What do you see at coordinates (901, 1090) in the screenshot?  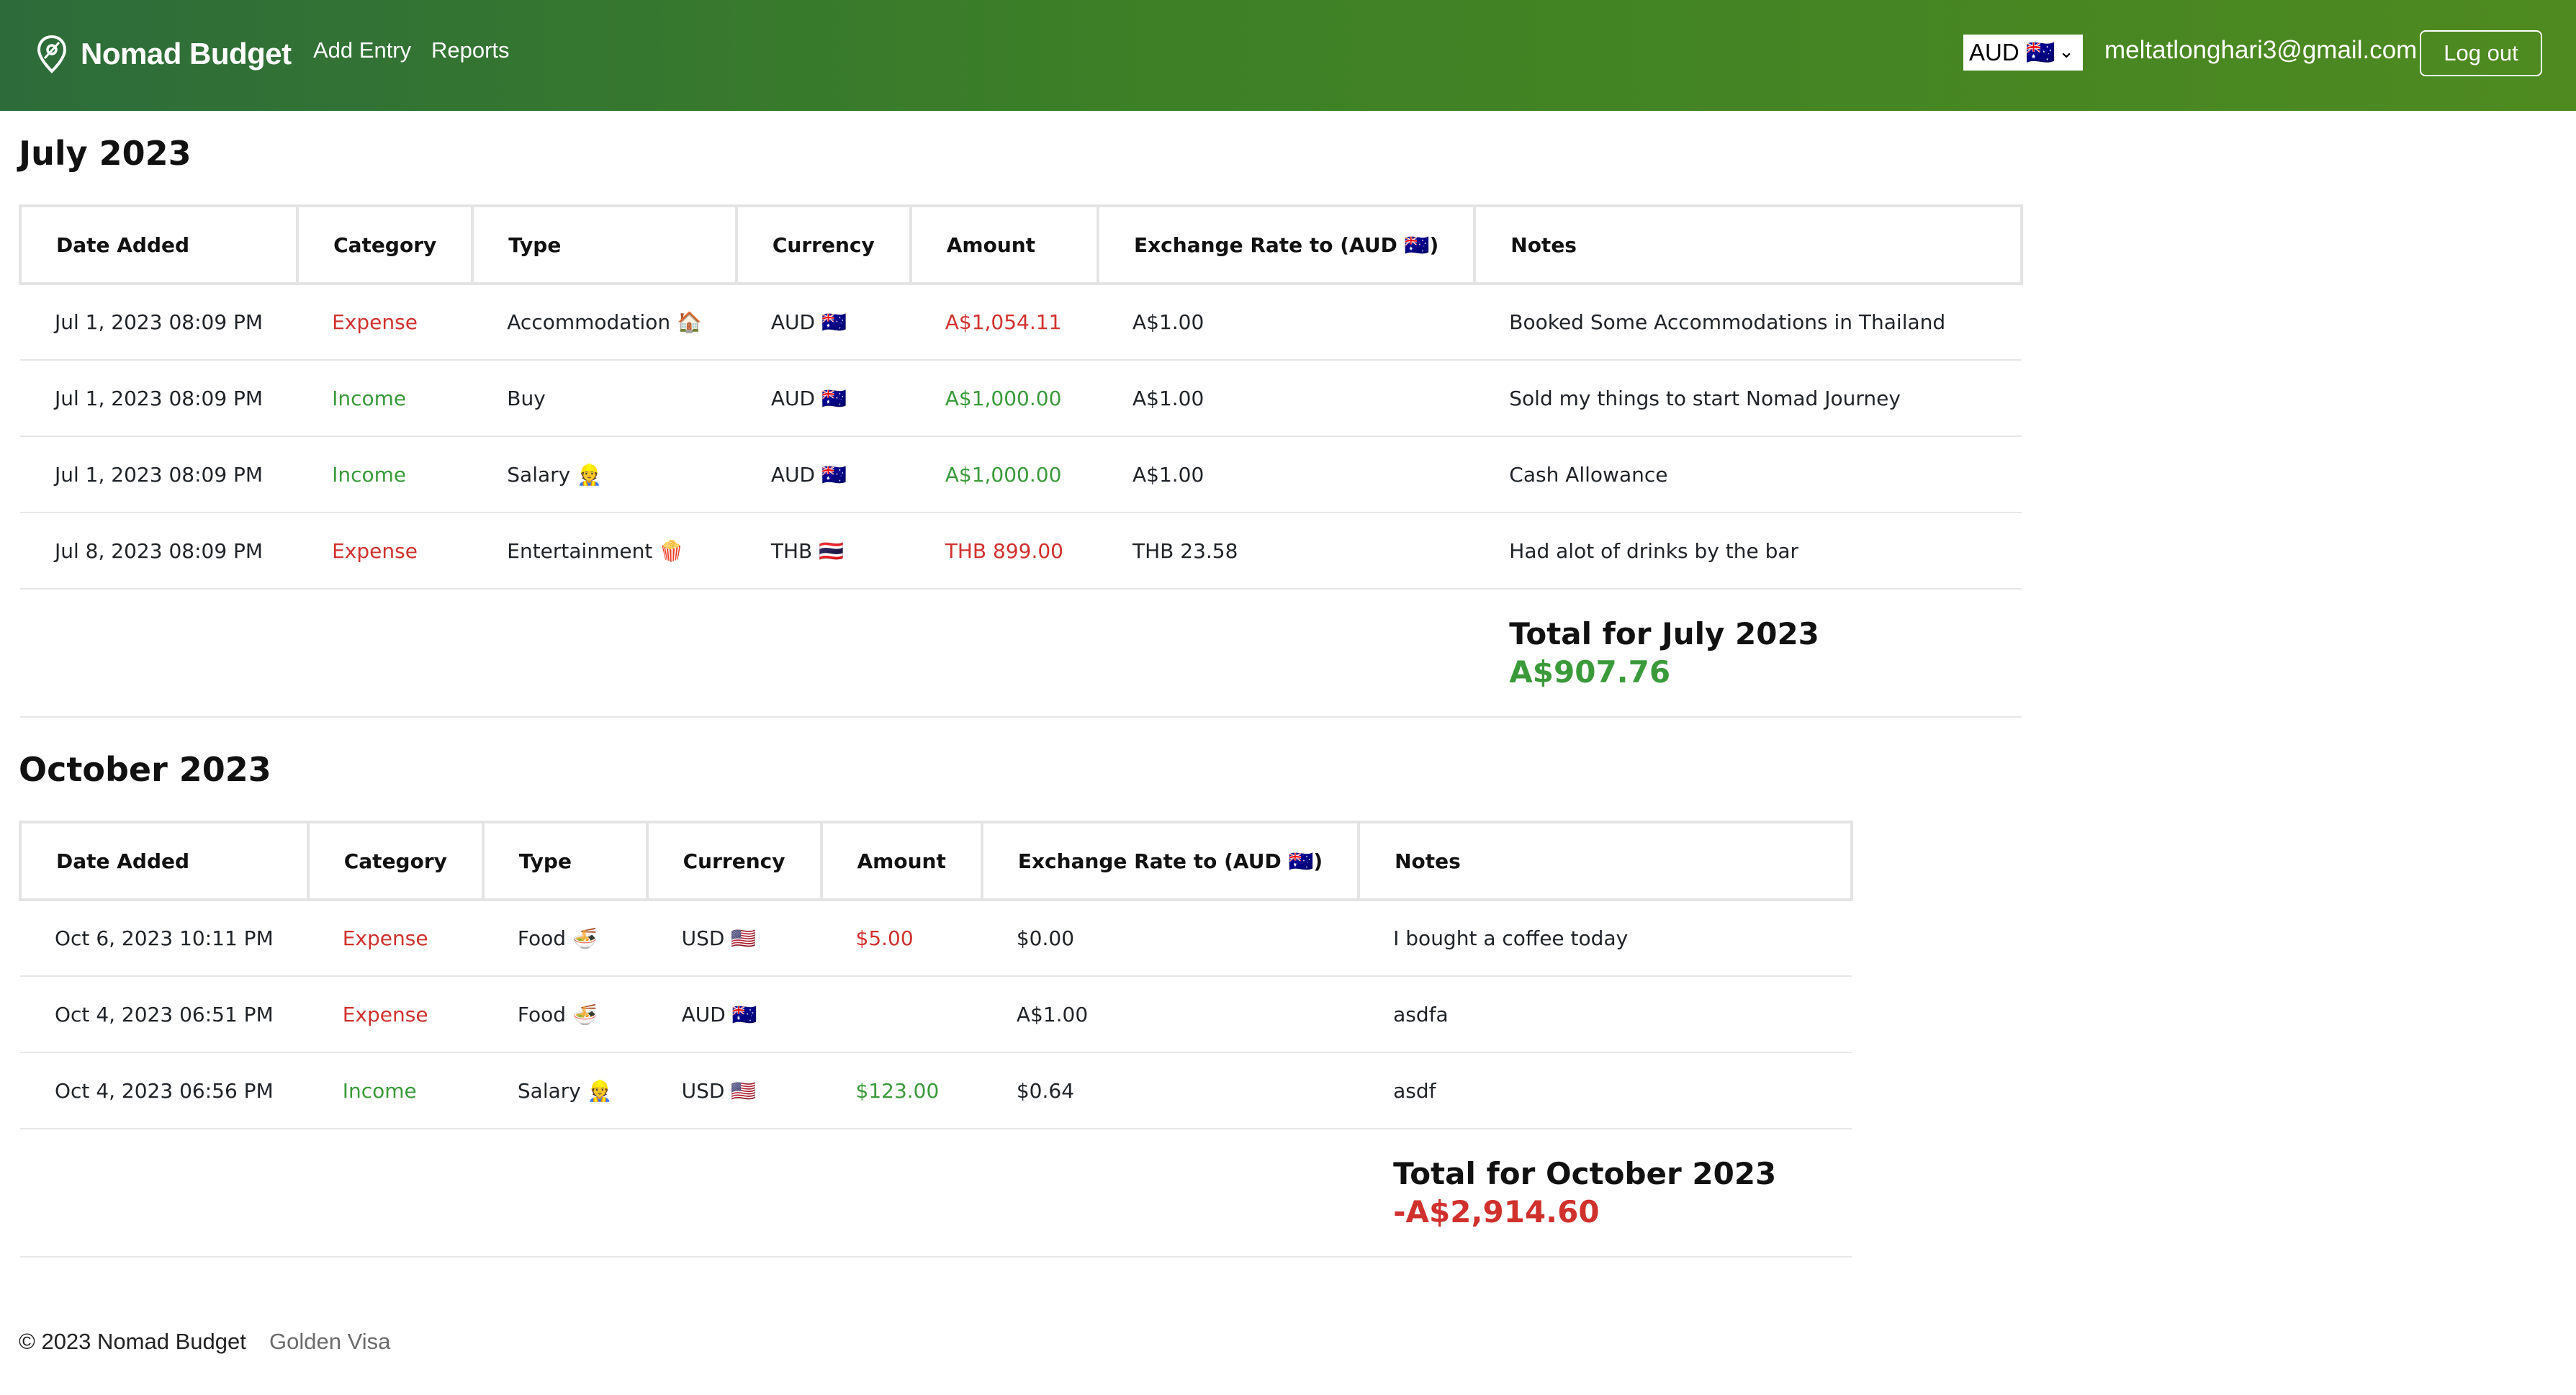 I see `cell-amount: $123.00` at bounding box center [901, 1090].